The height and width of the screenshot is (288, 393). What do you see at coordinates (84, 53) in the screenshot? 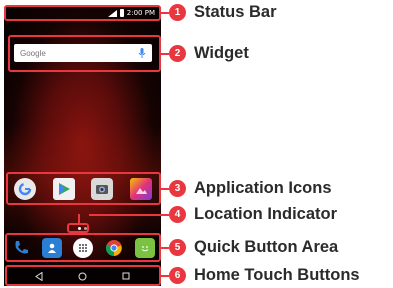
I see `widget-callout` at bounding box center [84, 53].